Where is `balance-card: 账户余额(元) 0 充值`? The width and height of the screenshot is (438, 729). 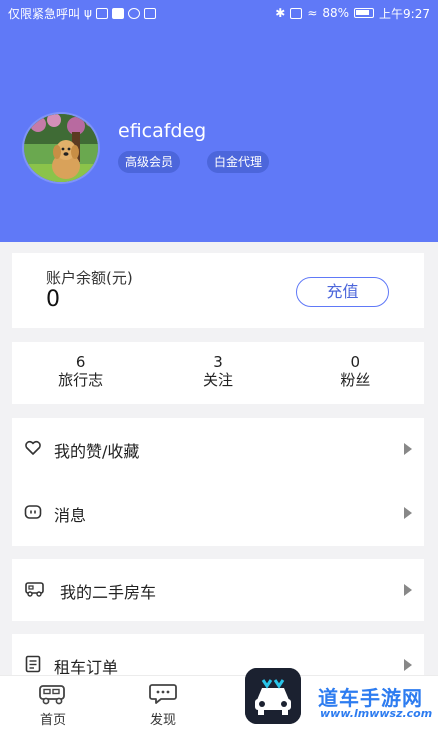 balance-card: 账户余额(元) 0 充值 is located at coordinates (218, 290).